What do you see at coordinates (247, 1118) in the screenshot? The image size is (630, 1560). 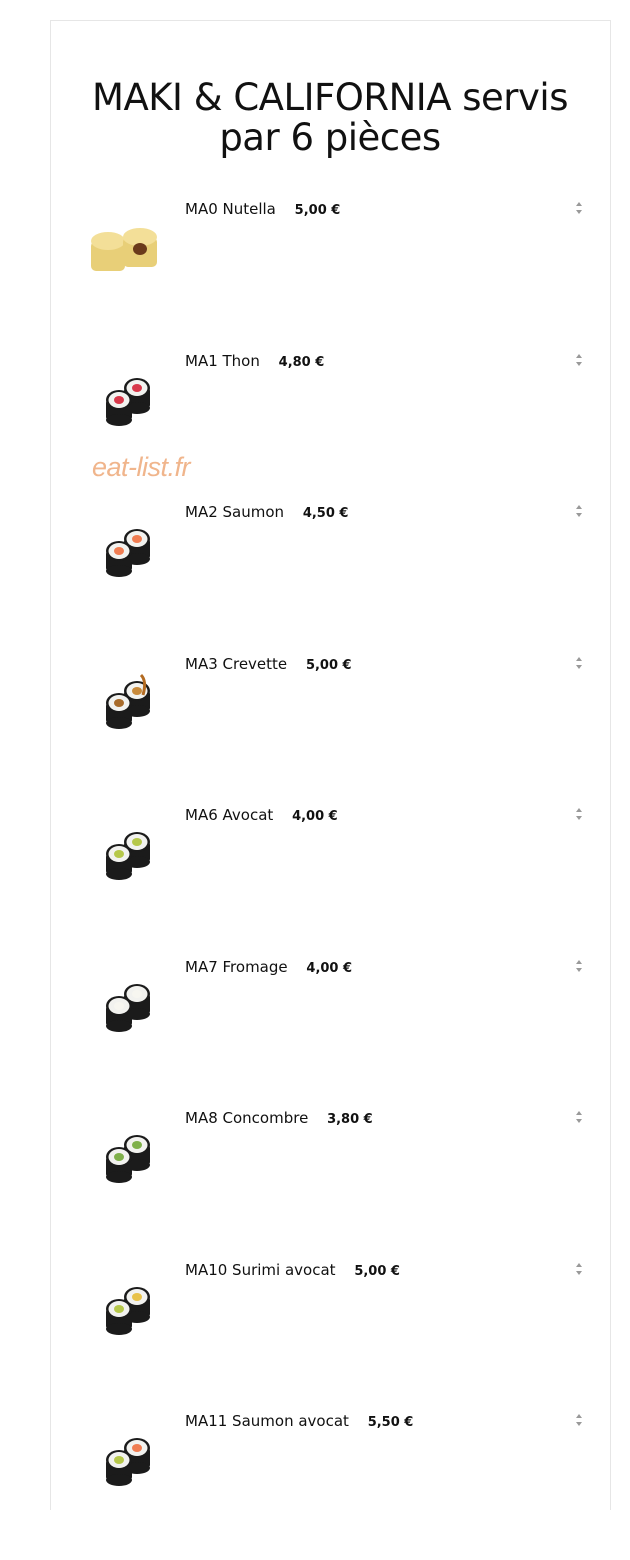 I see `menu-item-name: MA8 Concombre` at bounding box center [247, 1118].